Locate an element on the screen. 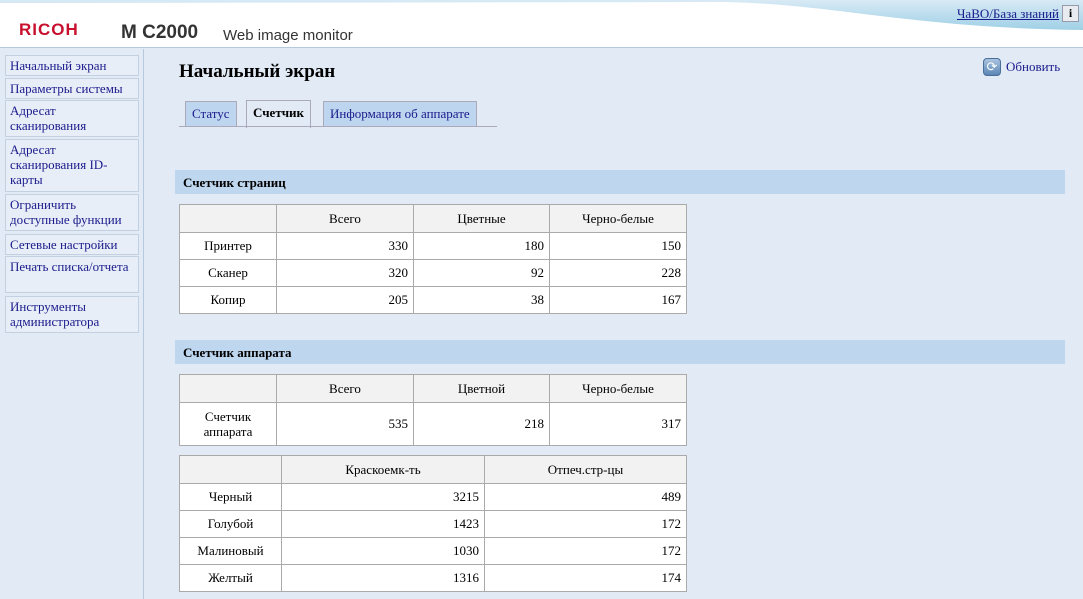  row-label: Голубой is located at coordinates (230, 524).